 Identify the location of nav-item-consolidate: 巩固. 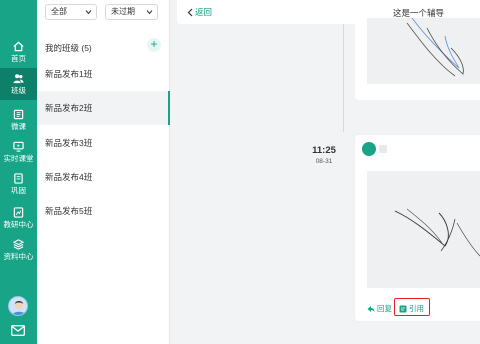
(18, 184).